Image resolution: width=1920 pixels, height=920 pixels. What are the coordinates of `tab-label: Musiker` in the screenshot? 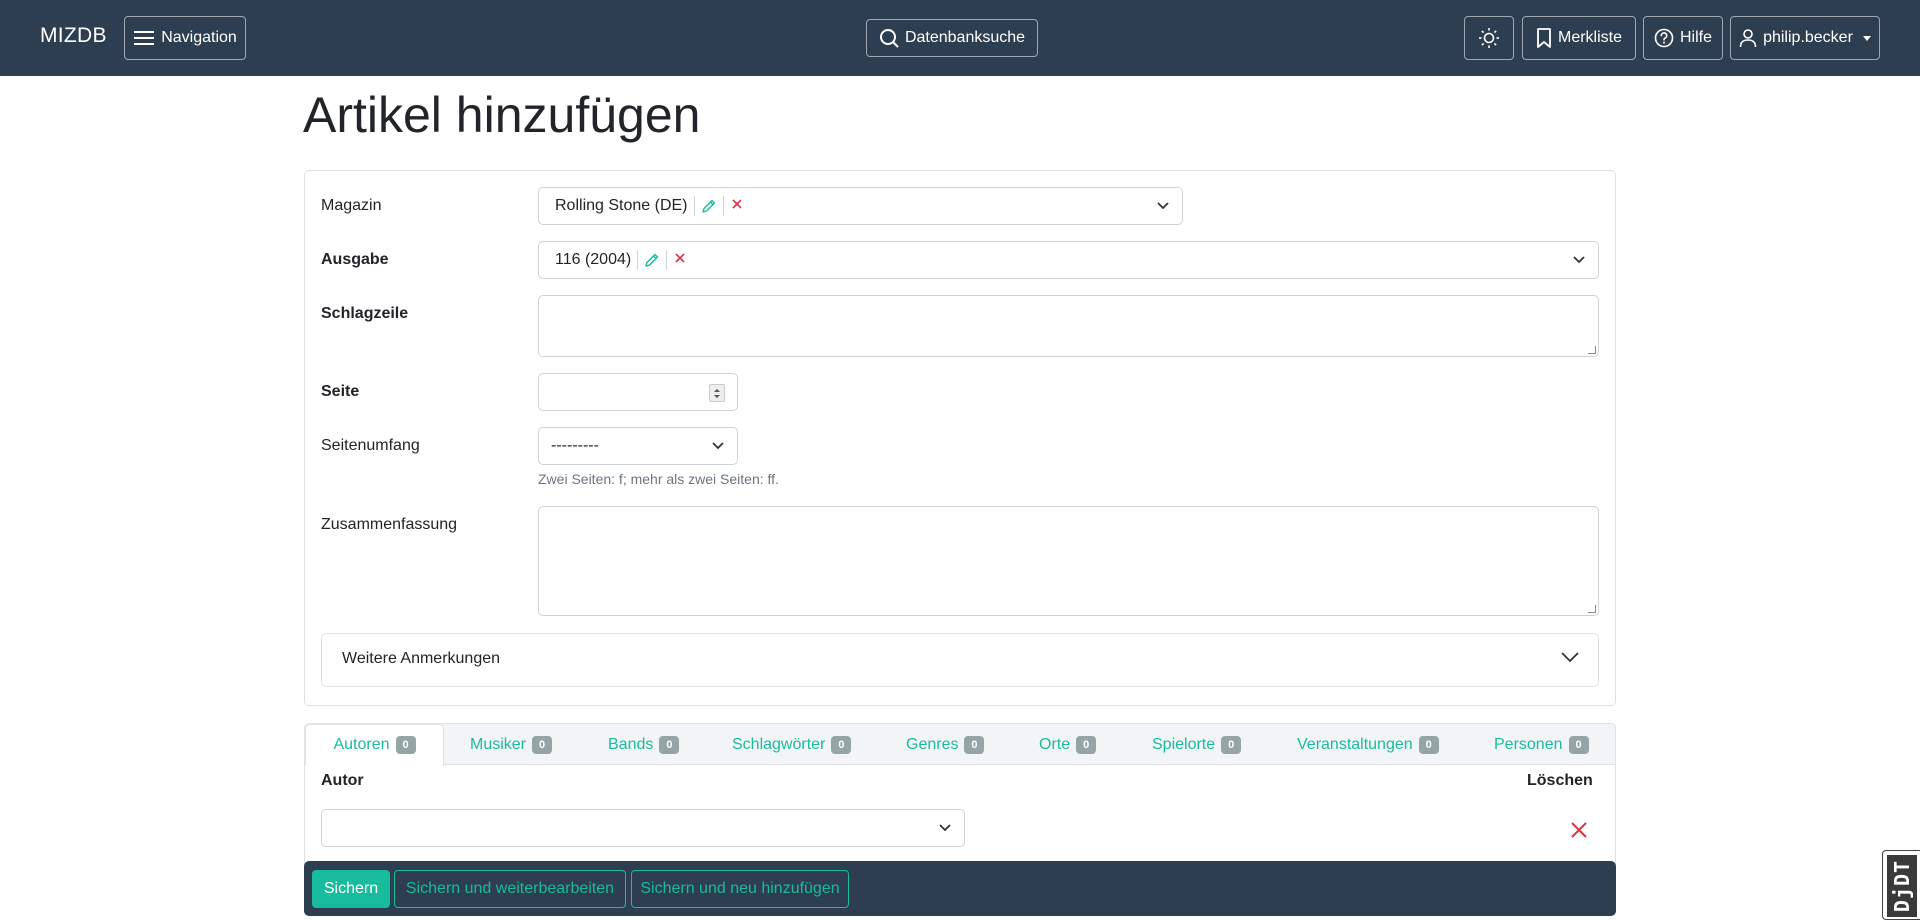 It's located at (498, 744).